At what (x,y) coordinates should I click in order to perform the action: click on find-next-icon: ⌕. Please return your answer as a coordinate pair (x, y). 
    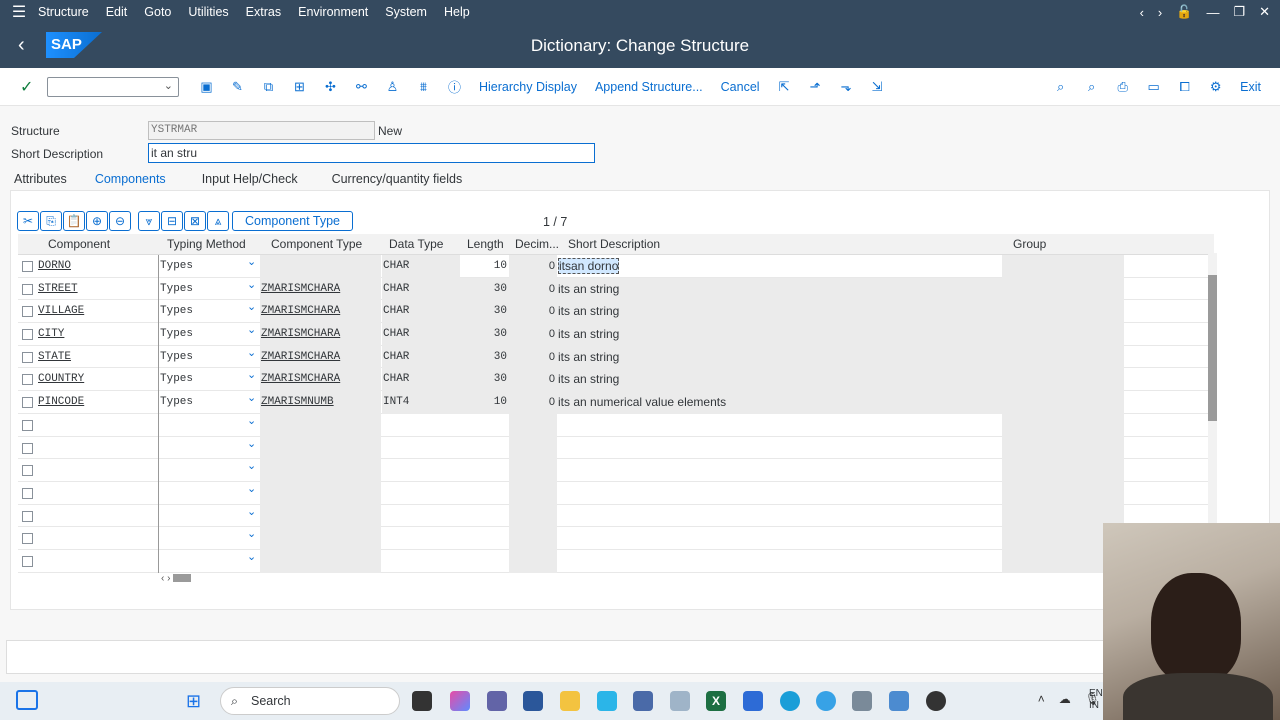
    Looking at the image, I should click on (1091, 87).